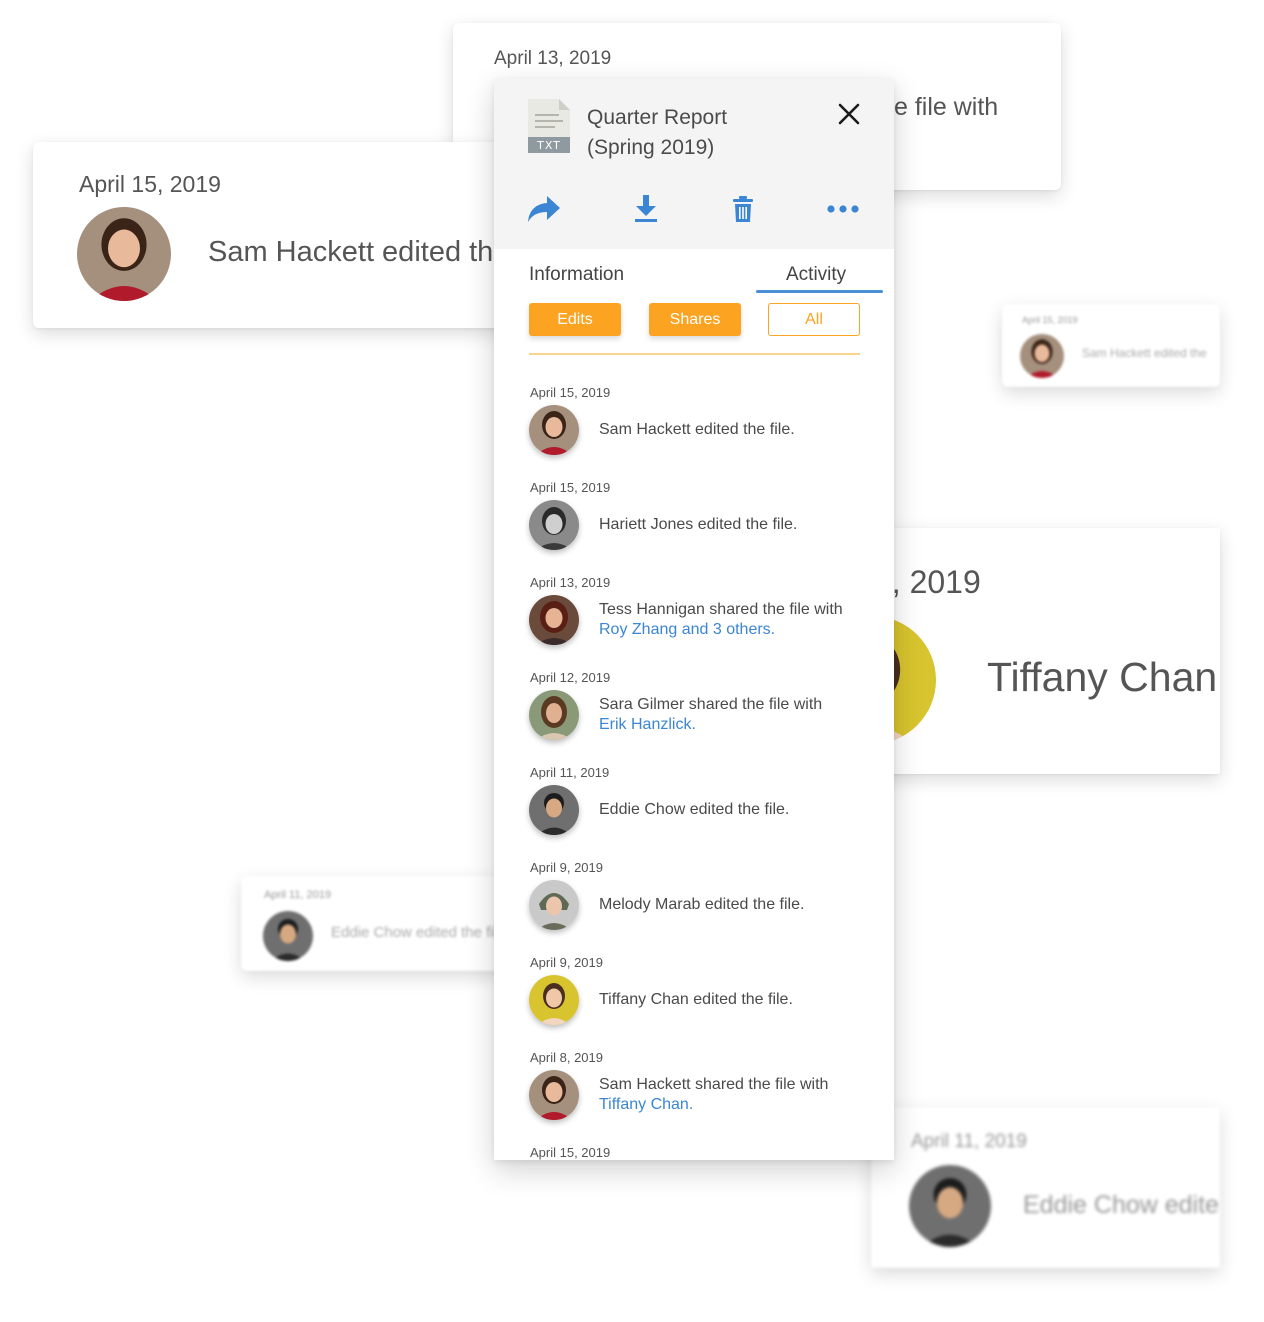 The width and height of the screenshot is (1264, 1322). I want to click on background-activity-card: 9, 2019 Tiffany Chan, so click(1049, 651).